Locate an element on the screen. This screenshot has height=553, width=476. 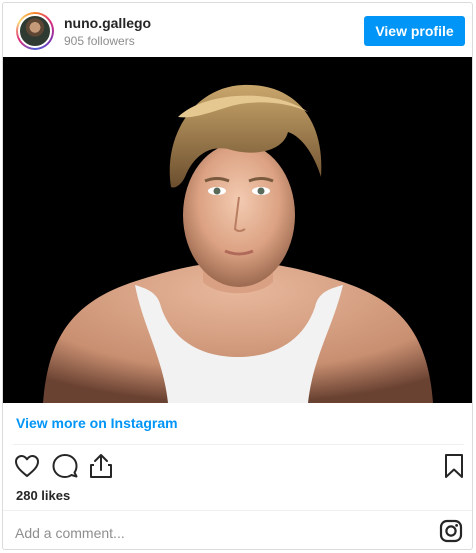
avatar-image is located at coordinates (35, 31).